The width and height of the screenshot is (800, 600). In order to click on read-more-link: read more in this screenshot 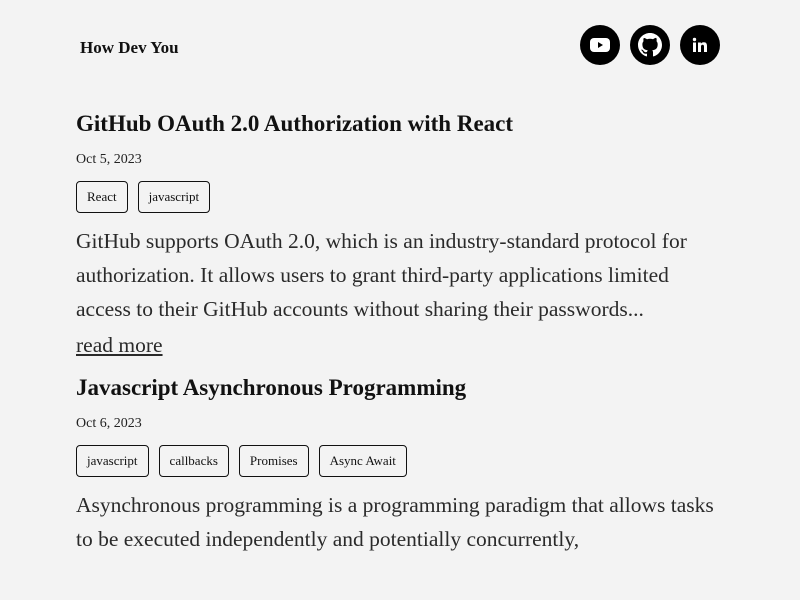, I will do `click(119, 345)`.